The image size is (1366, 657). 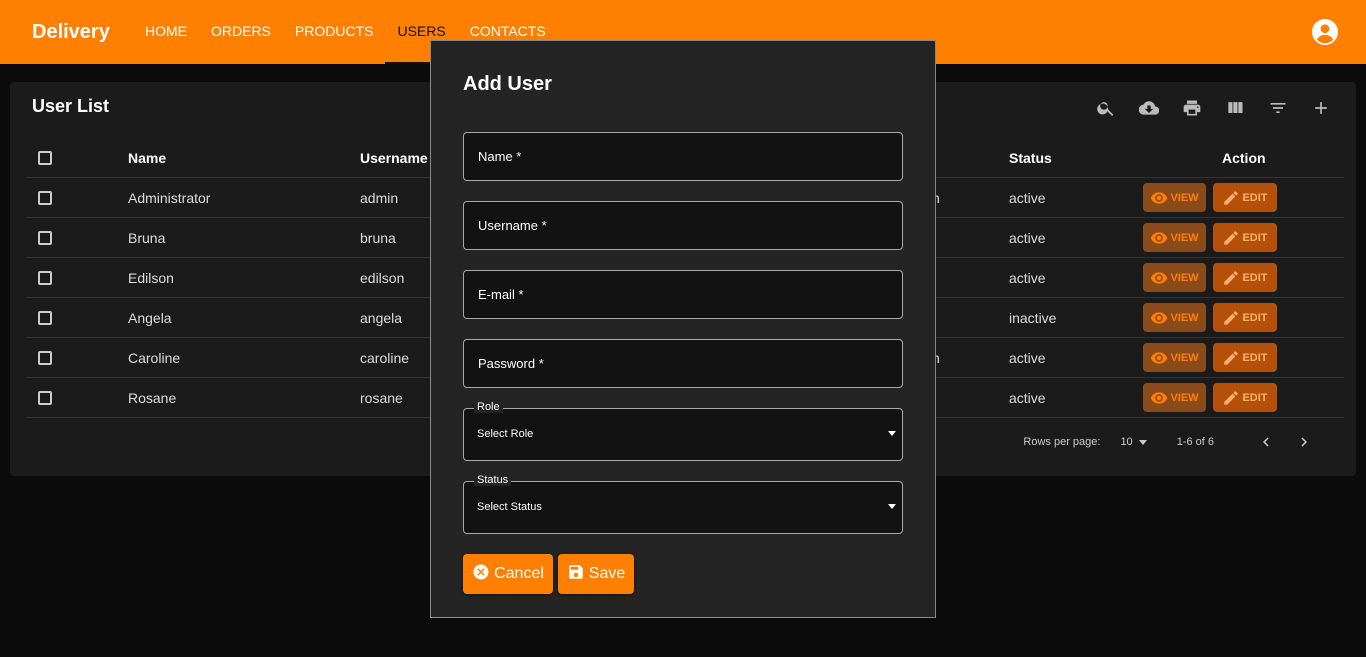 I want to click on rows-per-page-value: 10, so click(x=1126, y=442).